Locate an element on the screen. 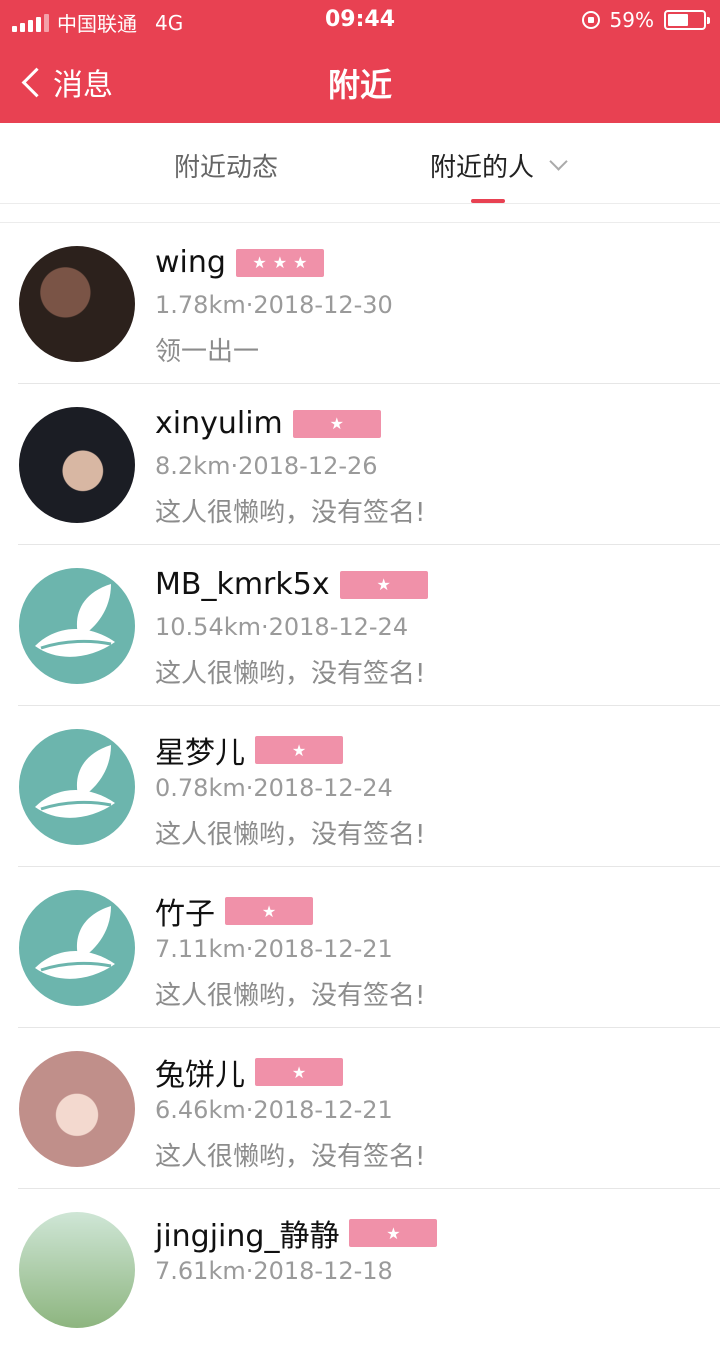 The width and height of the screenshot is (720, 1349). distance-date: 6.46km·2018-12-21 is located at coordinates (274, 1110).